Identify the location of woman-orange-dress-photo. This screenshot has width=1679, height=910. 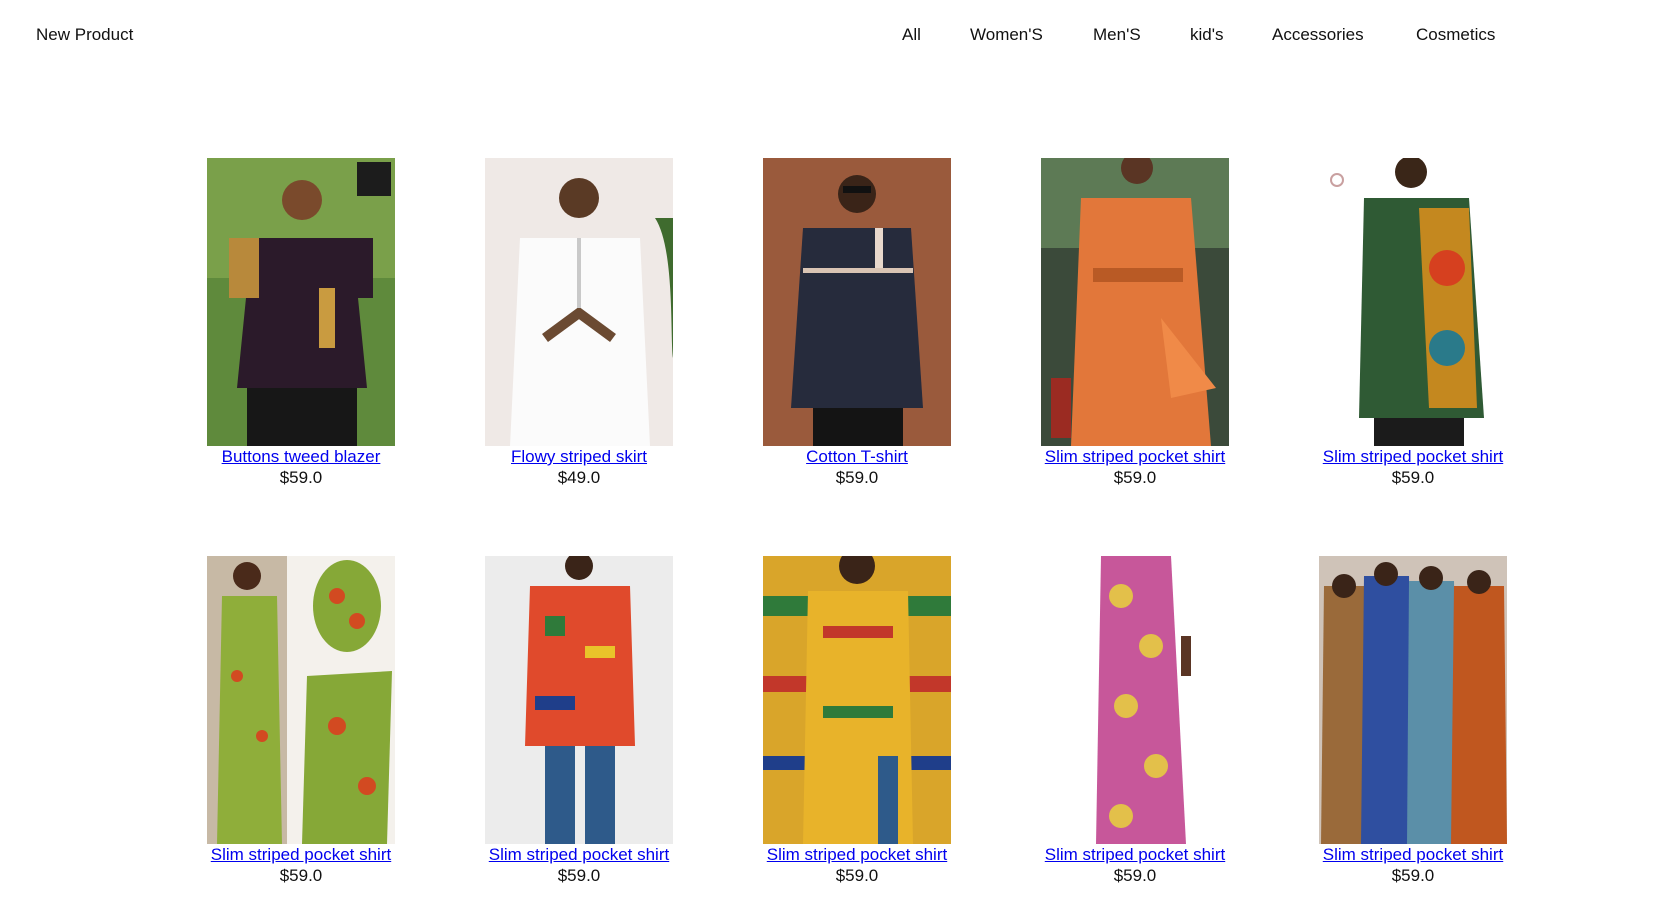
(1135, 302).